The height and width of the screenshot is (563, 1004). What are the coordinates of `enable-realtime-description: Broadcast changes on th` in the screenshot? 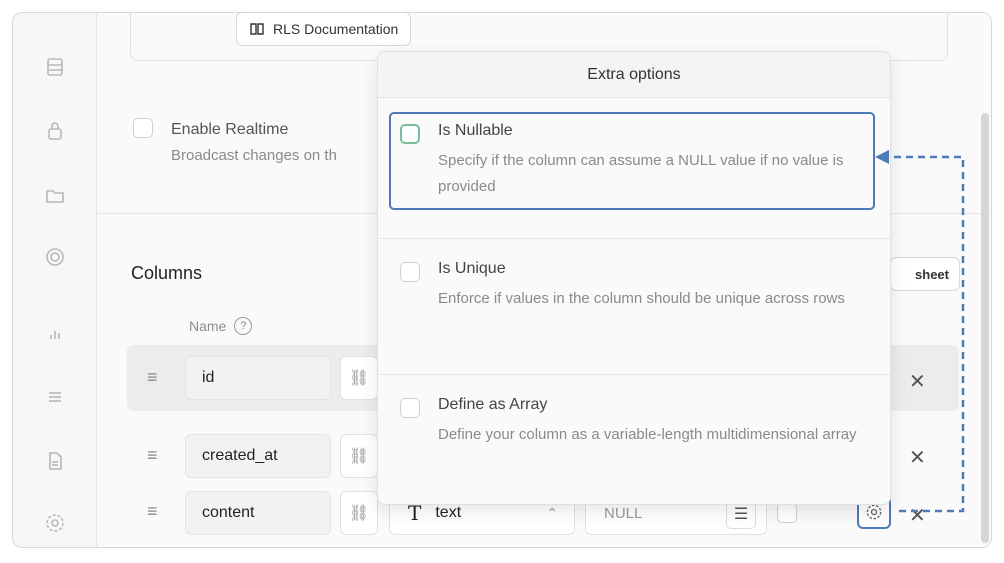 It's located at (254, 155).